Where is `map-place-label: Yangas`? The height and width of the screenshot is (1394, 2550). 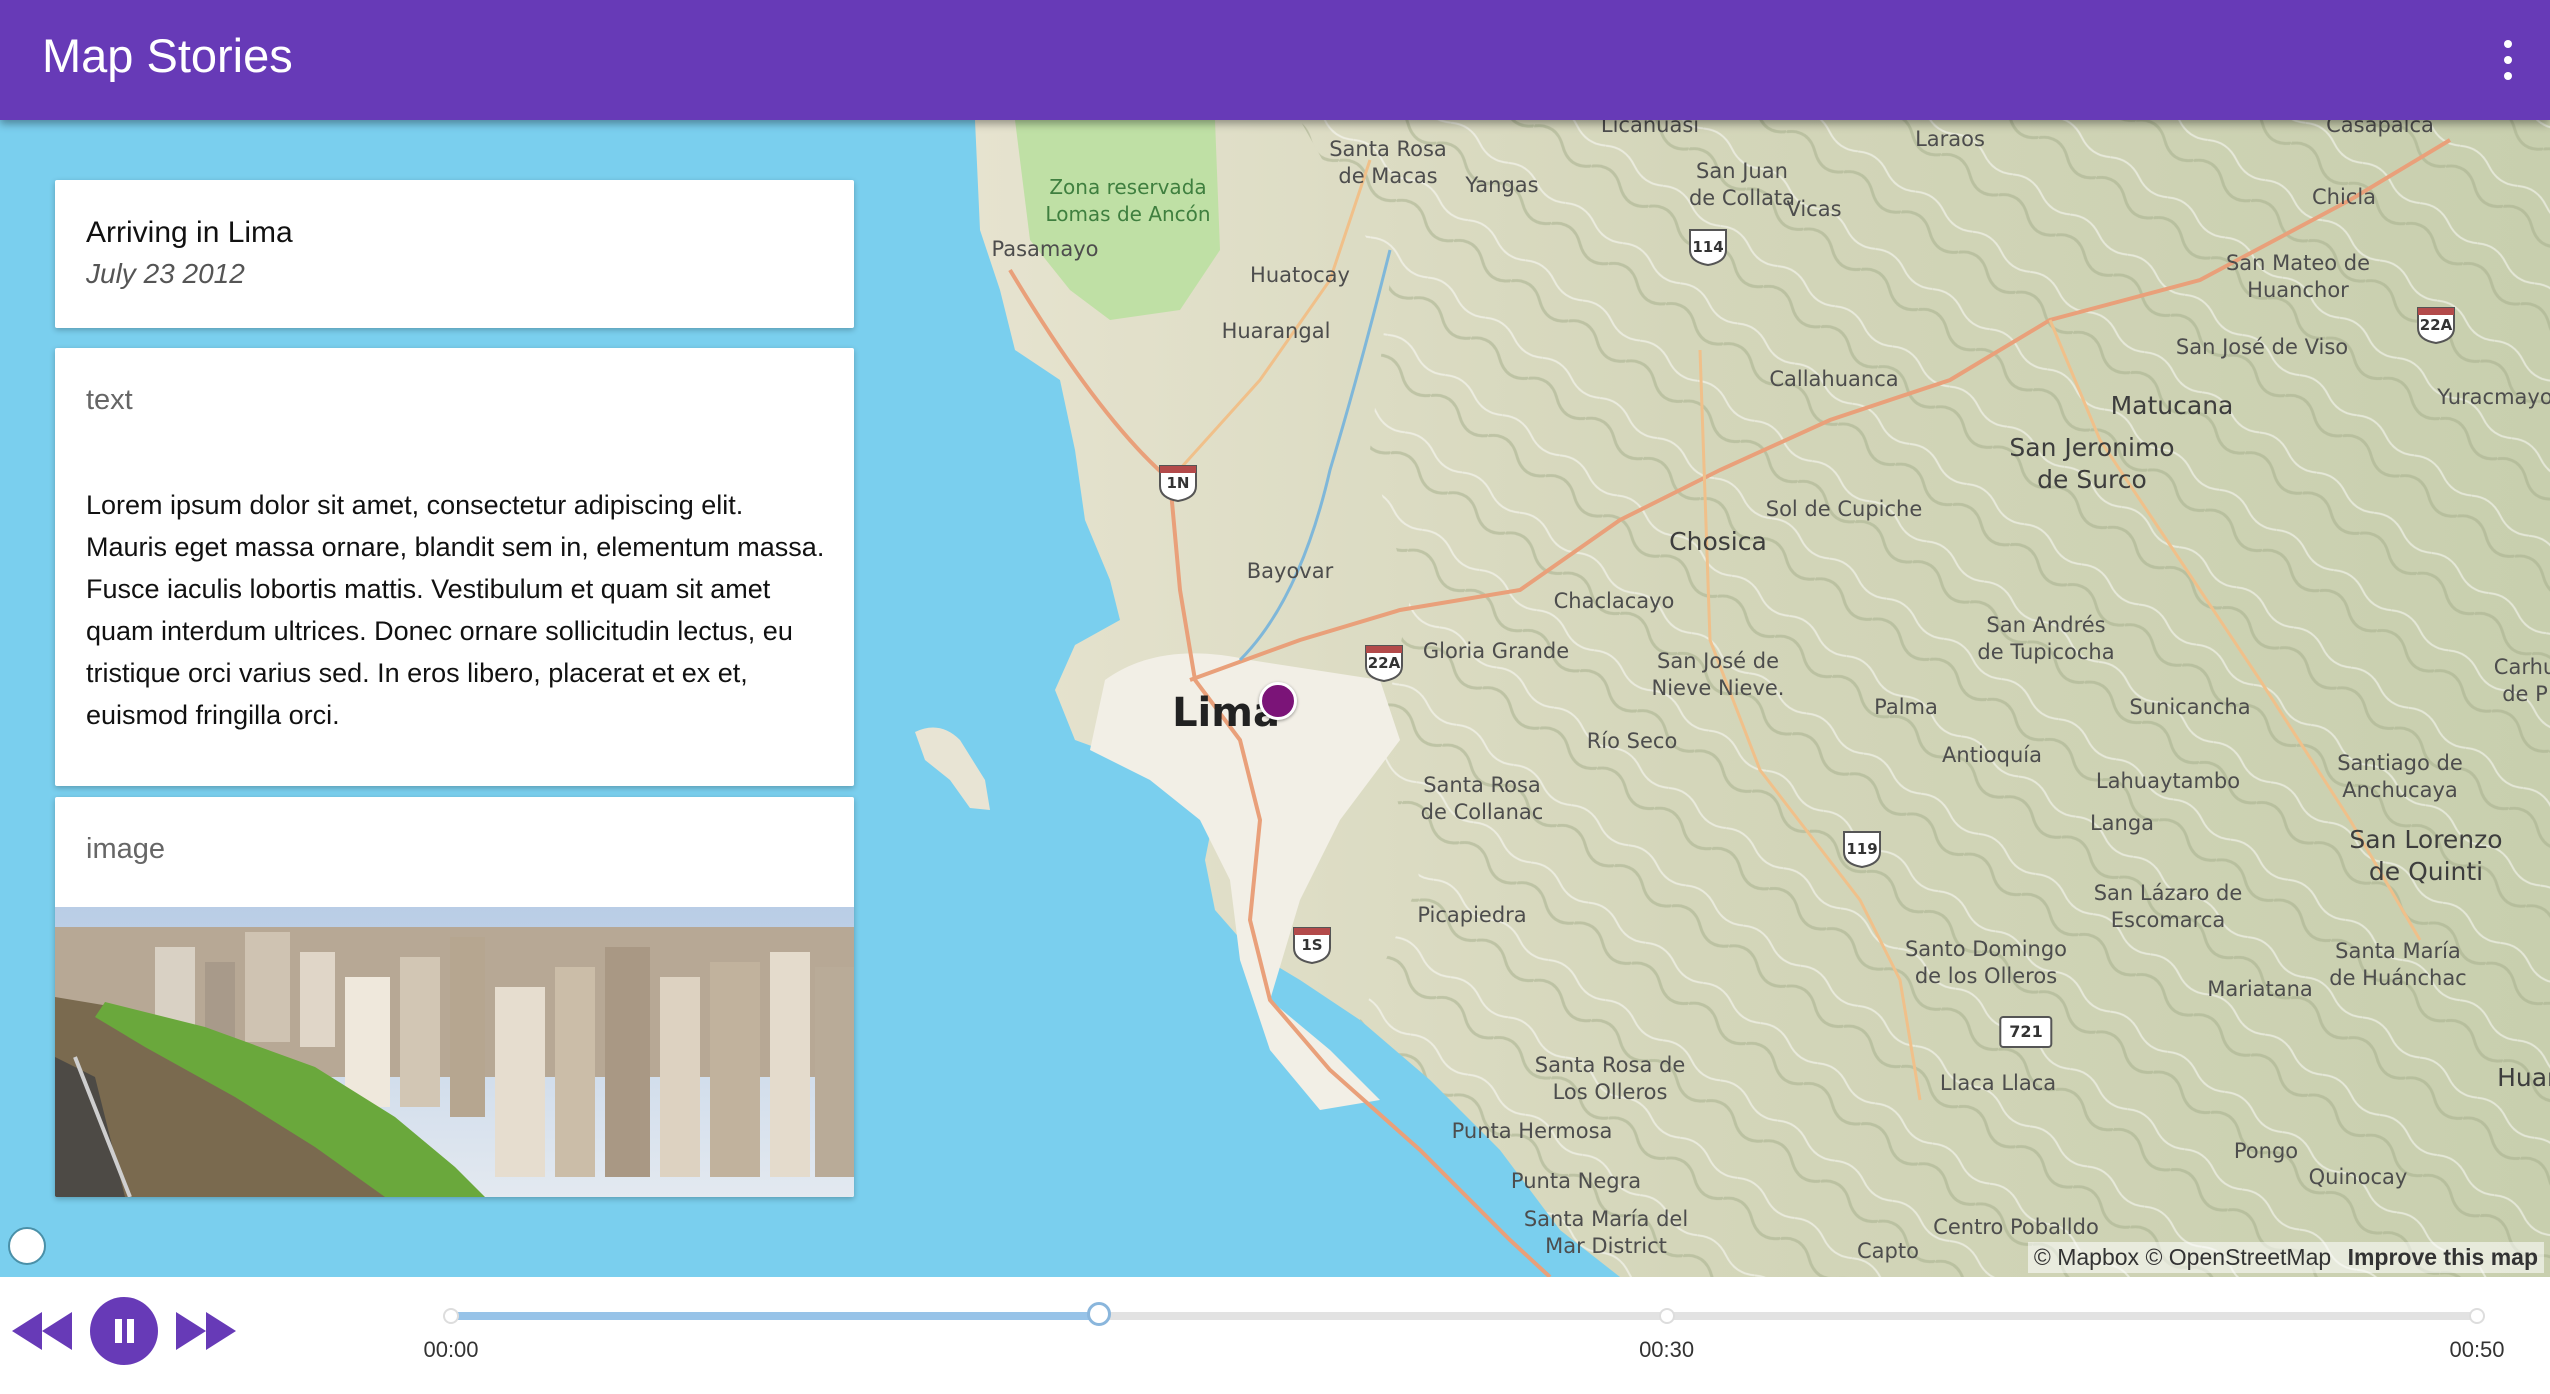 map-place-label: Yangas is located at coordinates (1502, 185).